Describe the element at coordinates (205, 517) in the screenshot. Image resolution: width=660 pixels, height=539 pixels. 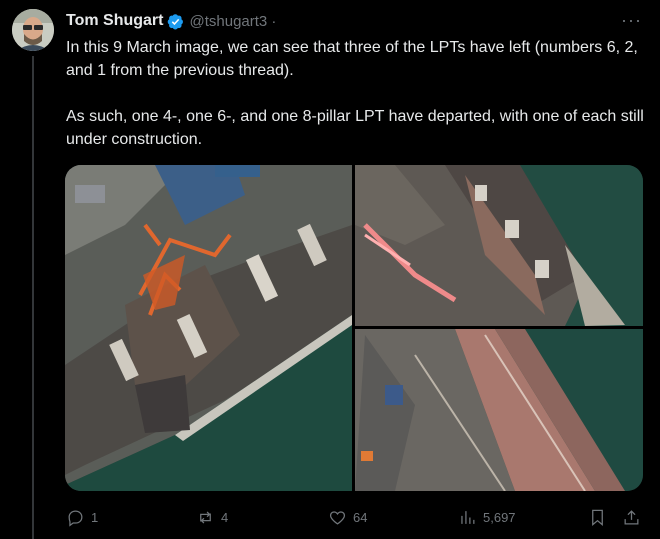
I see `repost-icon` at that location.